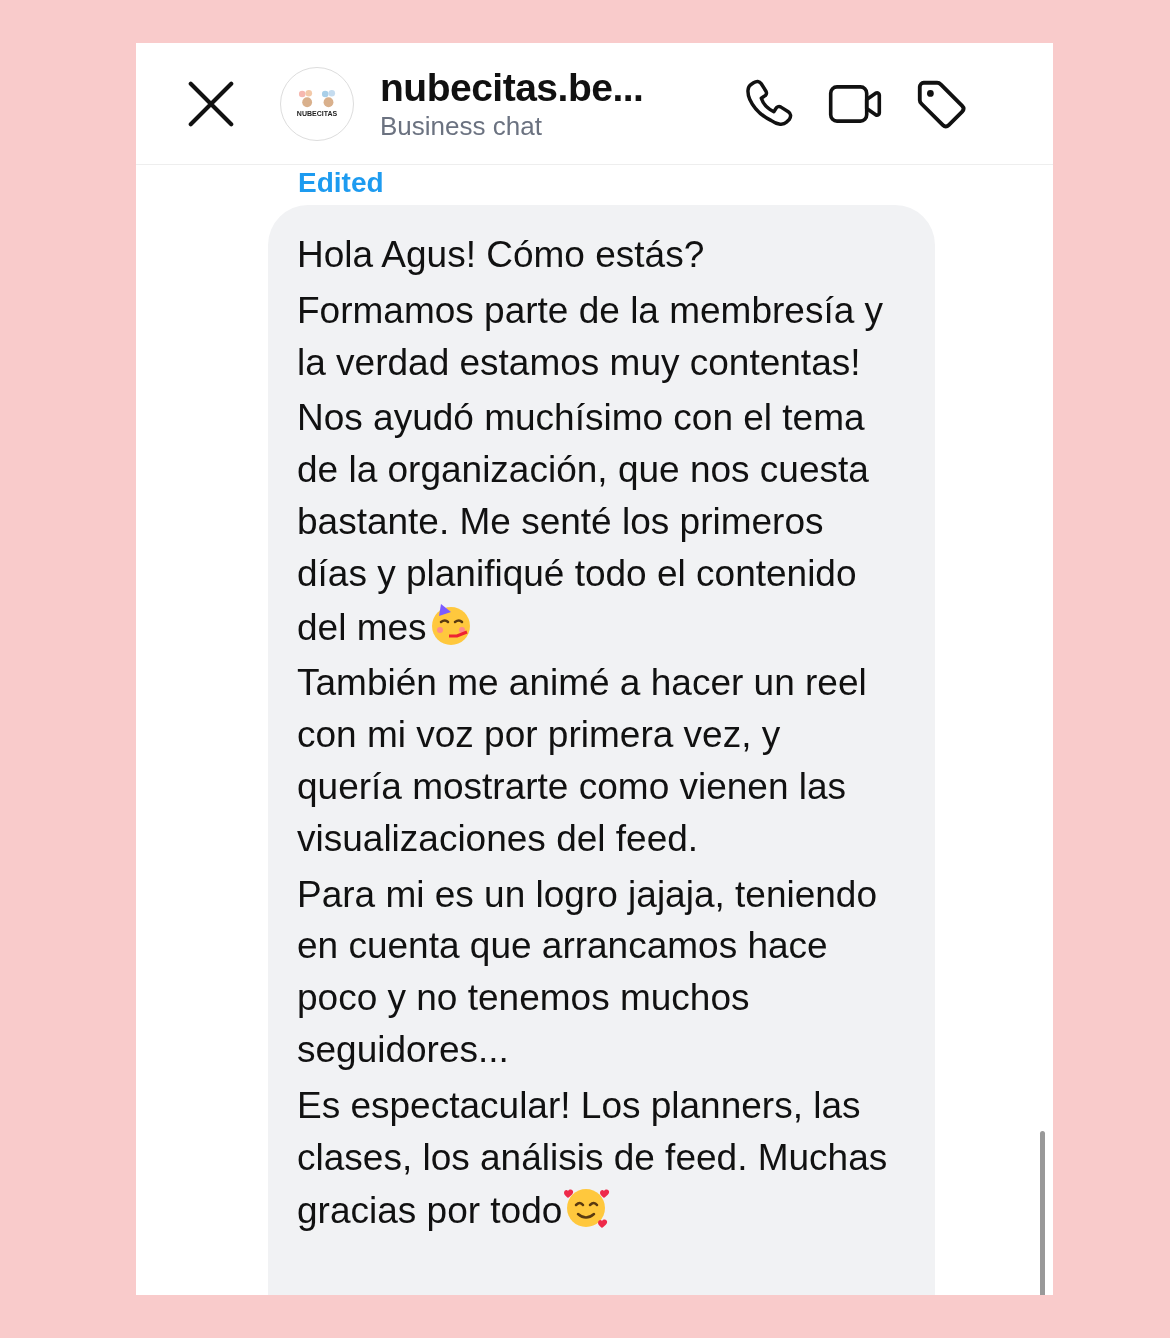 This screenshot has height=1338, width=1170. I want to click on close-icon, so click(211, 103).